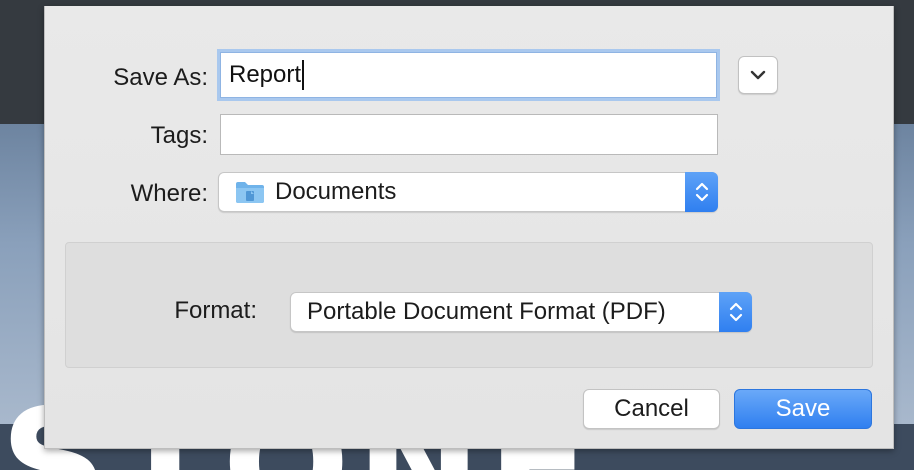 The height and width of the screenshot is (470, 914). I want to click on tags-label: Tags:, so click(179, 135).